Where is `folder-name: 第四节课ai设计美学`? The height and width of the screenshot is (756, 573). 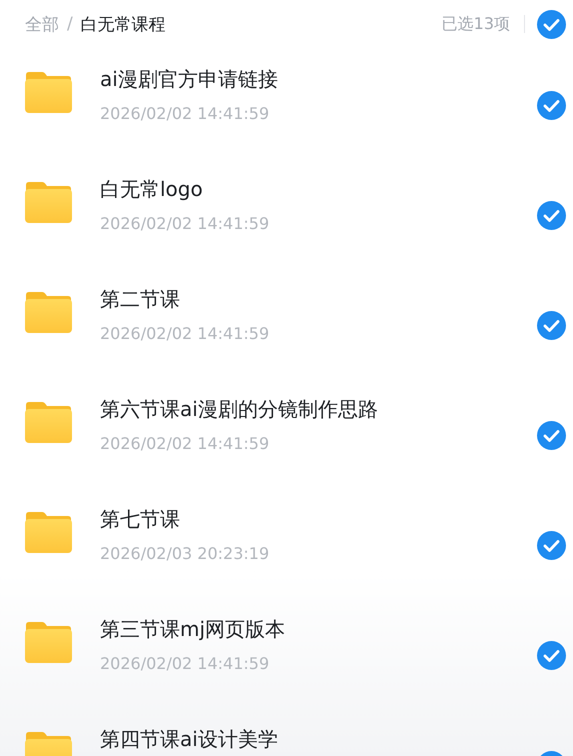
folder-name: 第四节课ai设计美学 is located at coordinates (318, 739).